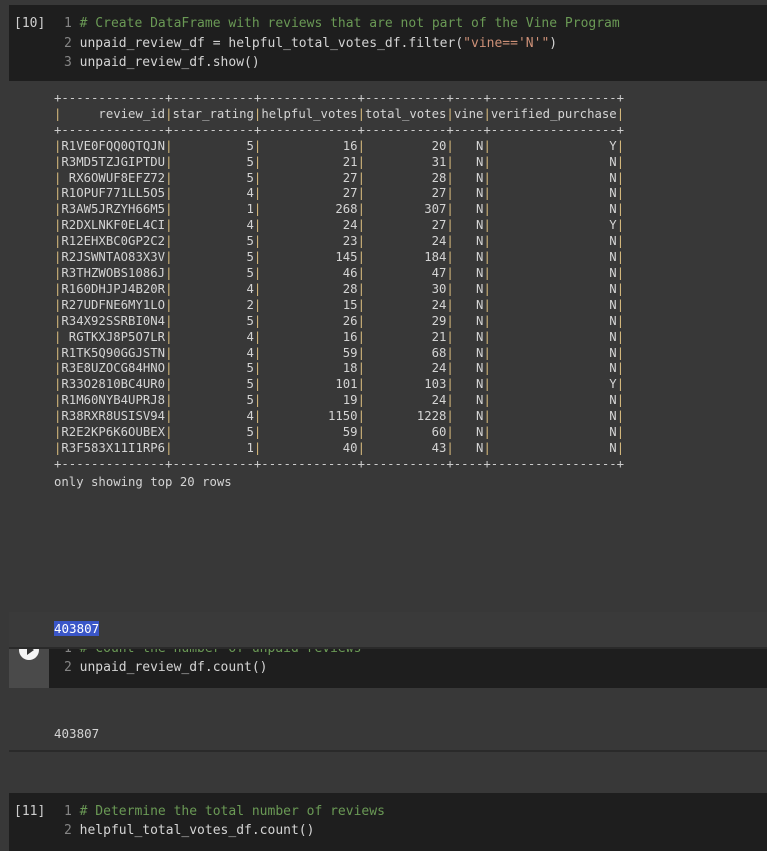 This screenshot has width=767, height=851. I want to click on table-cell: RX6OWUF8EFZ72, so click(113, 177).